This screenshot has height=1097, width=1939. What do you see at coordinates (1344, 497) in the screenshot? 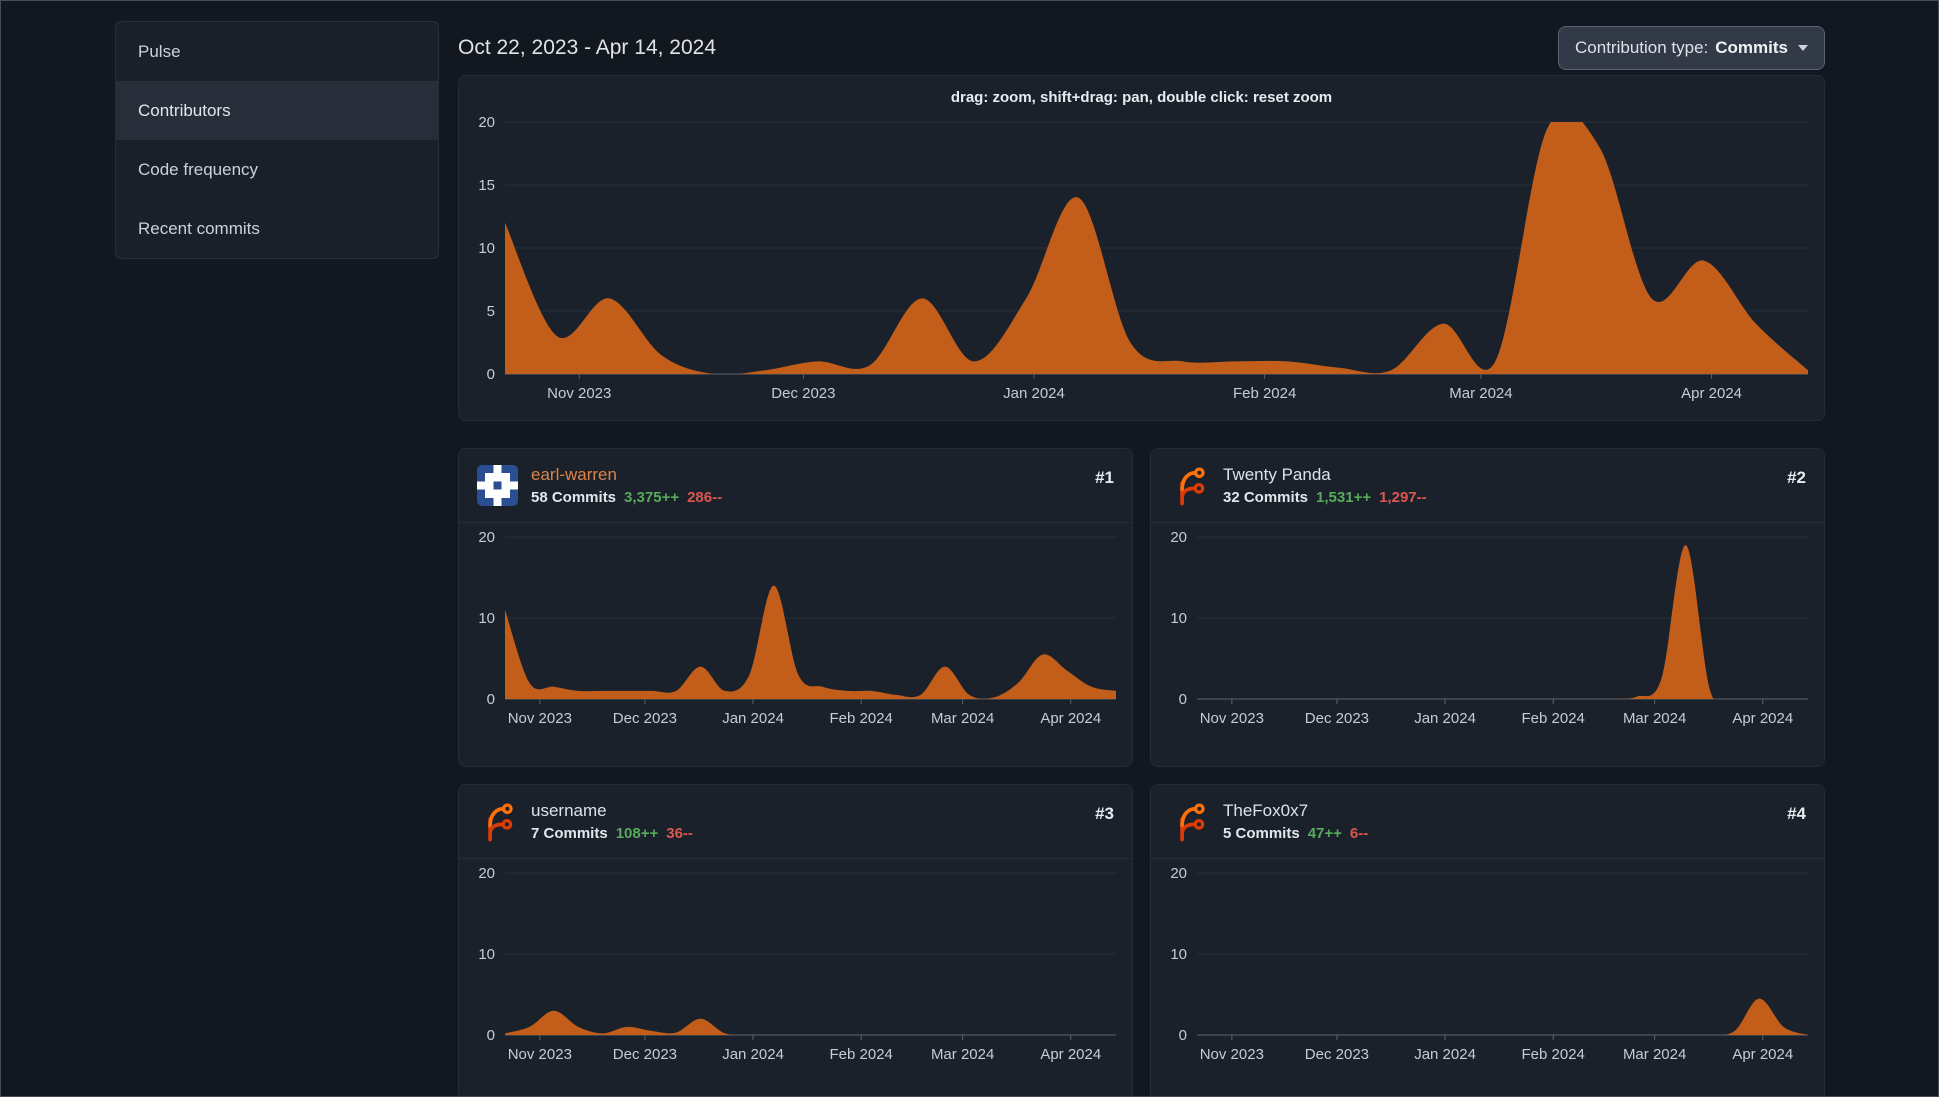
I see `additions-count: 1,531++` at bounding box center [1344, 497].